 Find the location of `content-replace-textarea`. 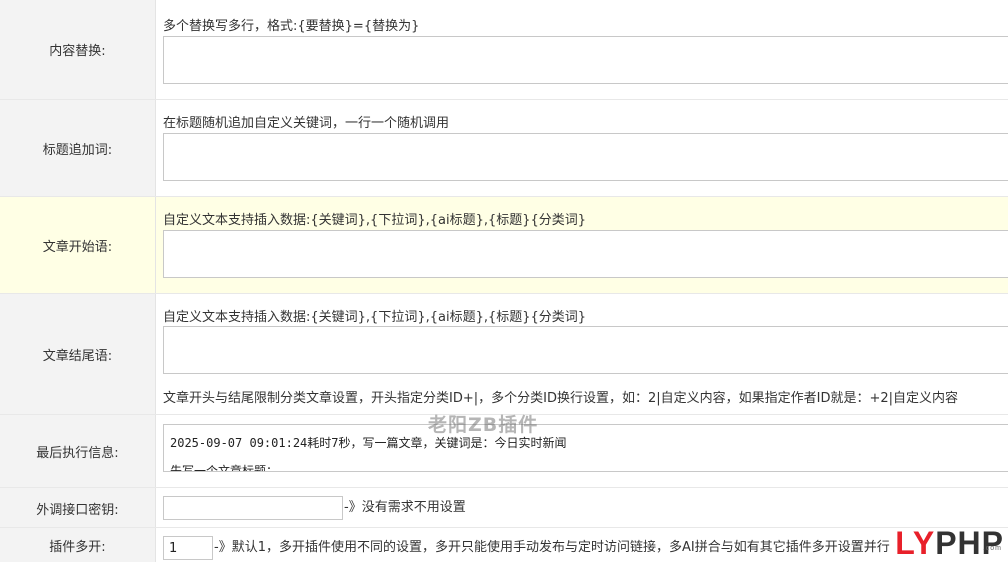

content-replace-textarea is located at coordinates (585, 60).